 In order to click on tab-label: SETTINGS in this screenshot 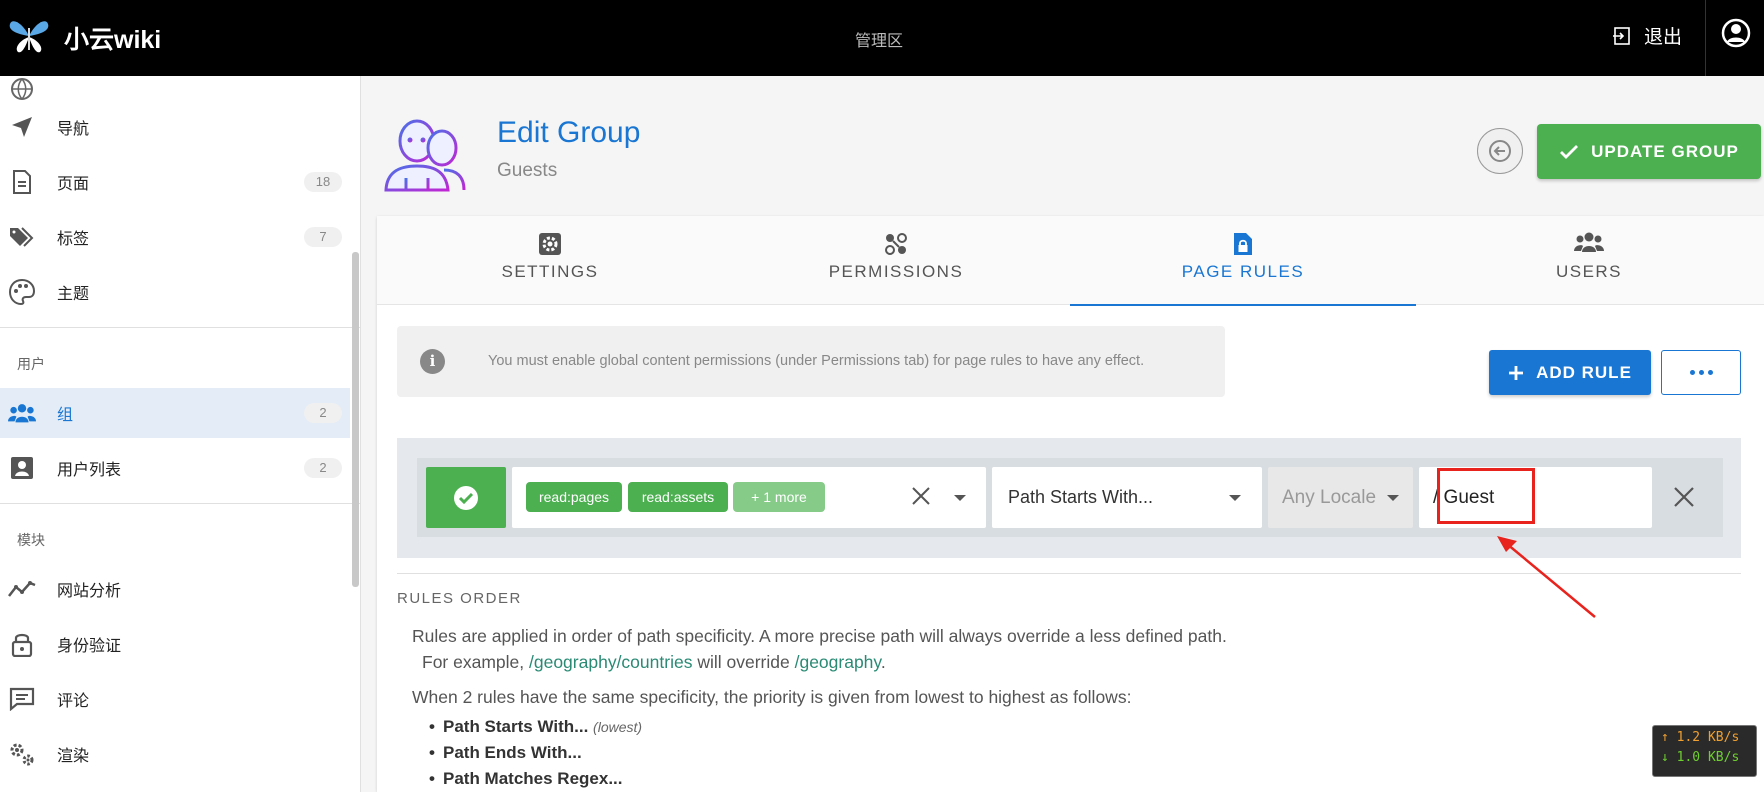, I will do `click(550, 271)`.